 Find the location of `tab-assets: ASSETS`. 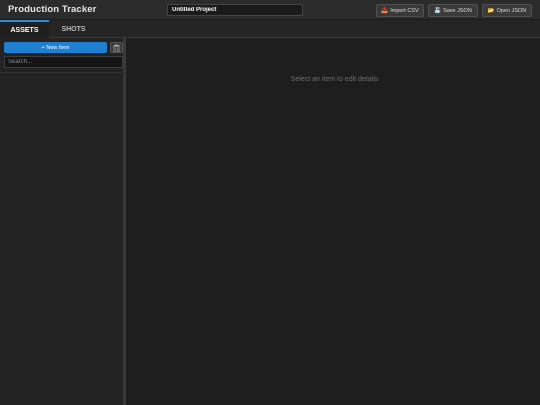

tab-assets: ASSETS is located at coordinates (24, 29).